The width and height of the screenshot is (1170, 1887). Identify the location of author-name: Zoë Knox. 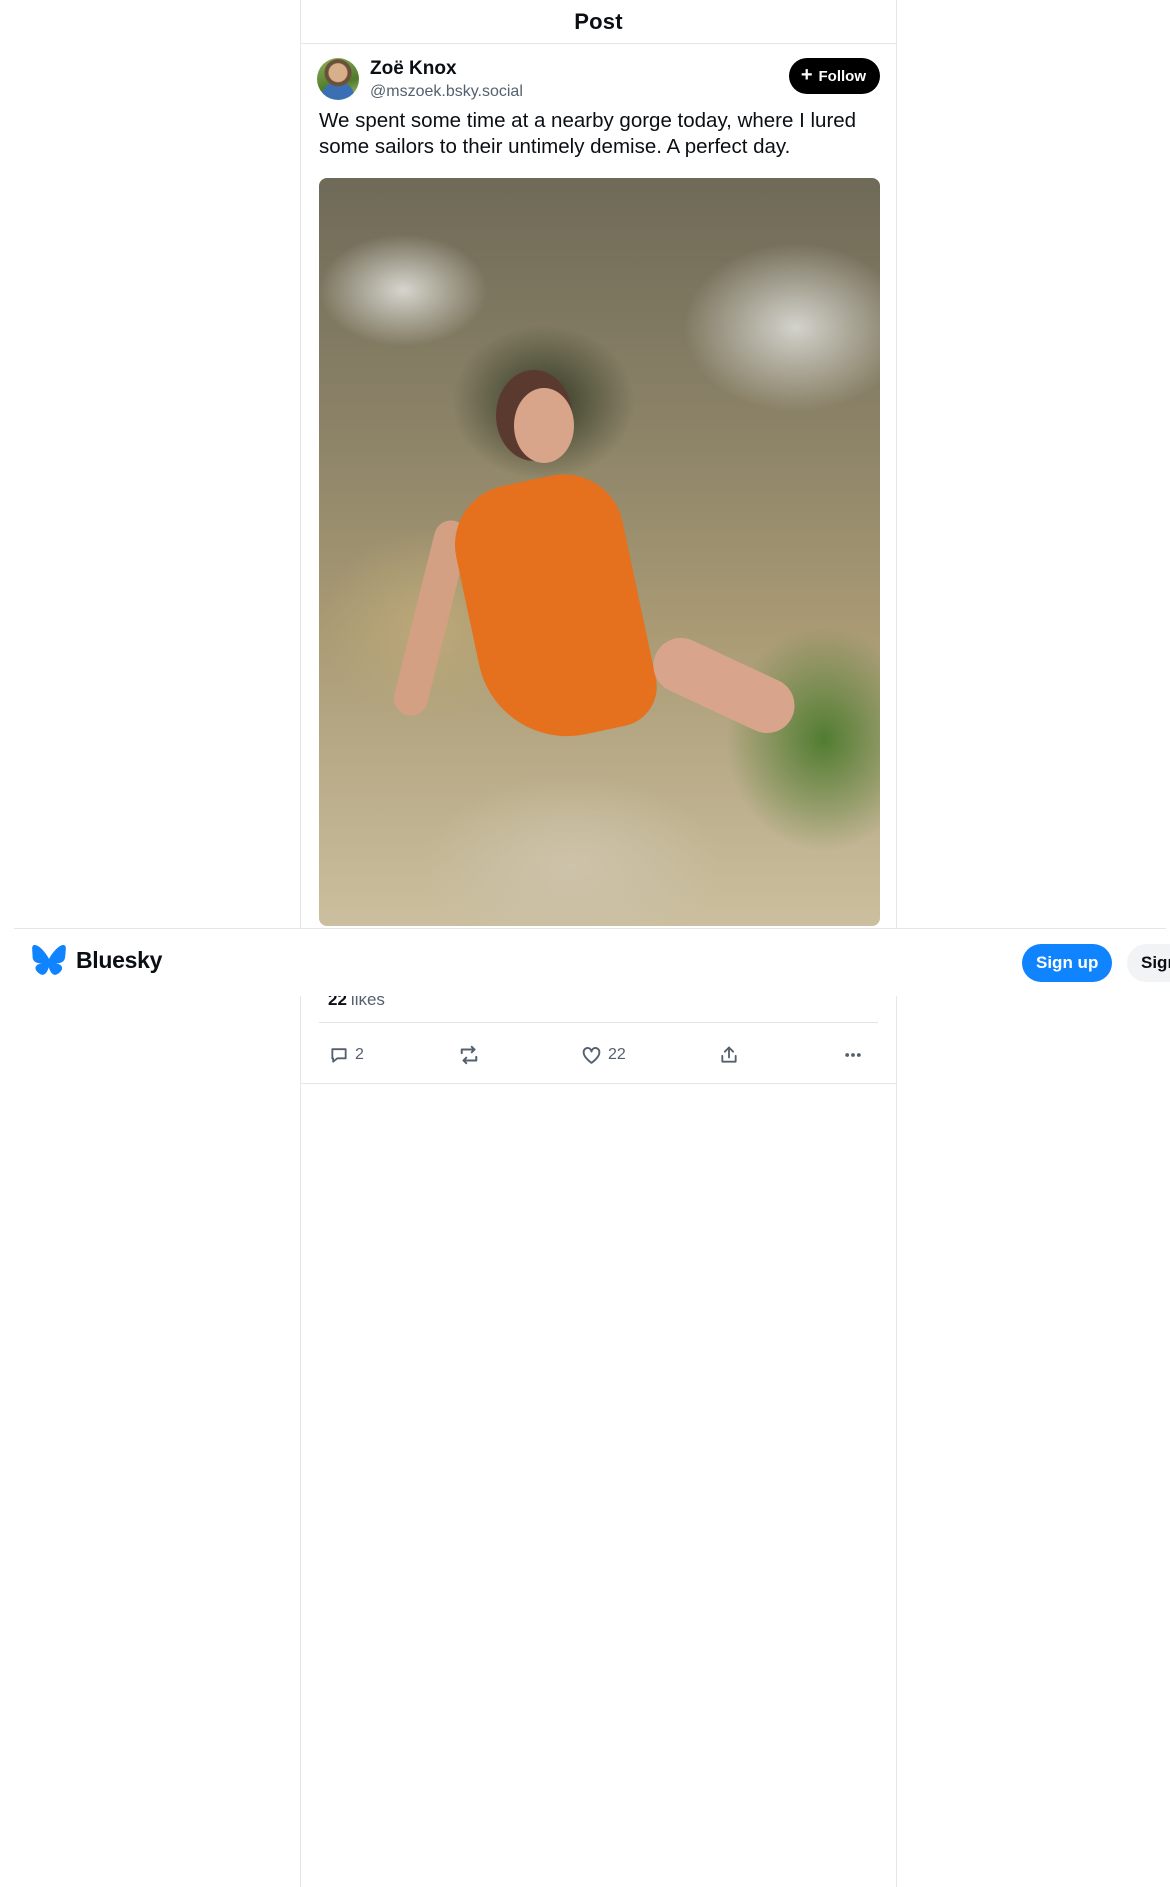
(413, 69).